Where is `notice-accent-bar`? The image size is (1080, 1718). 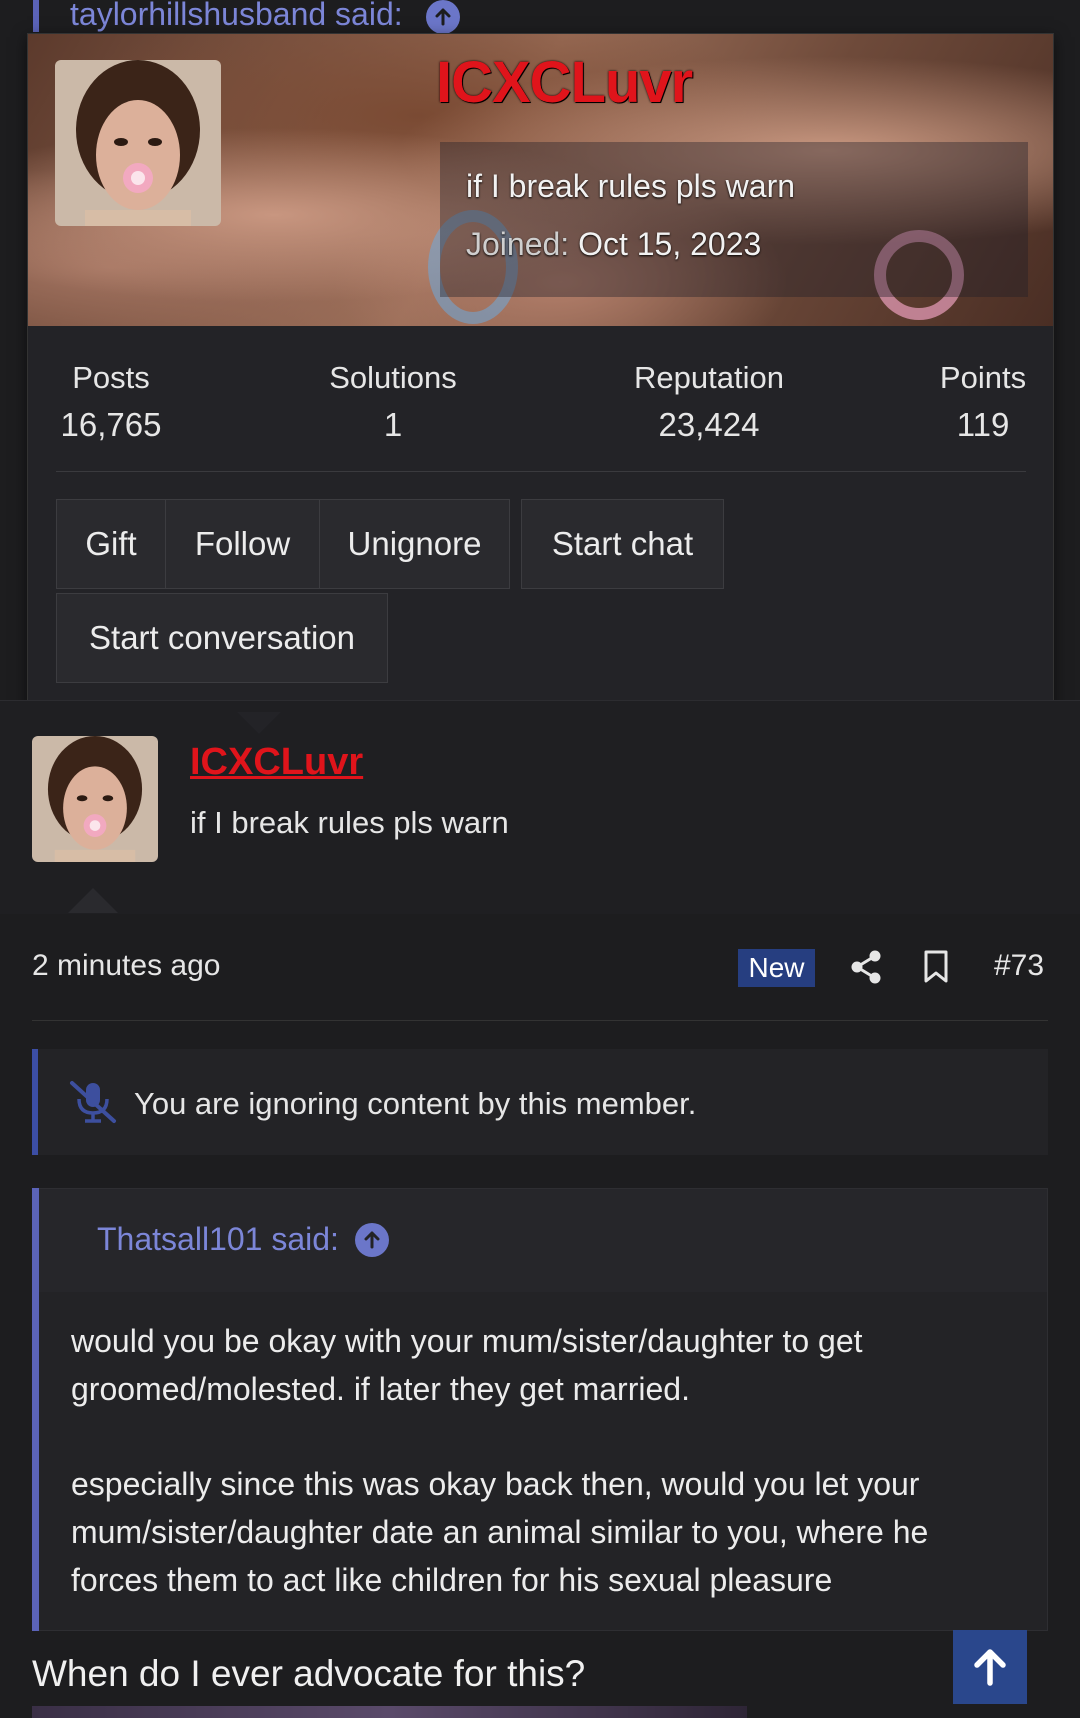 notice-accent-bar is located at coordinates (35, 1102).